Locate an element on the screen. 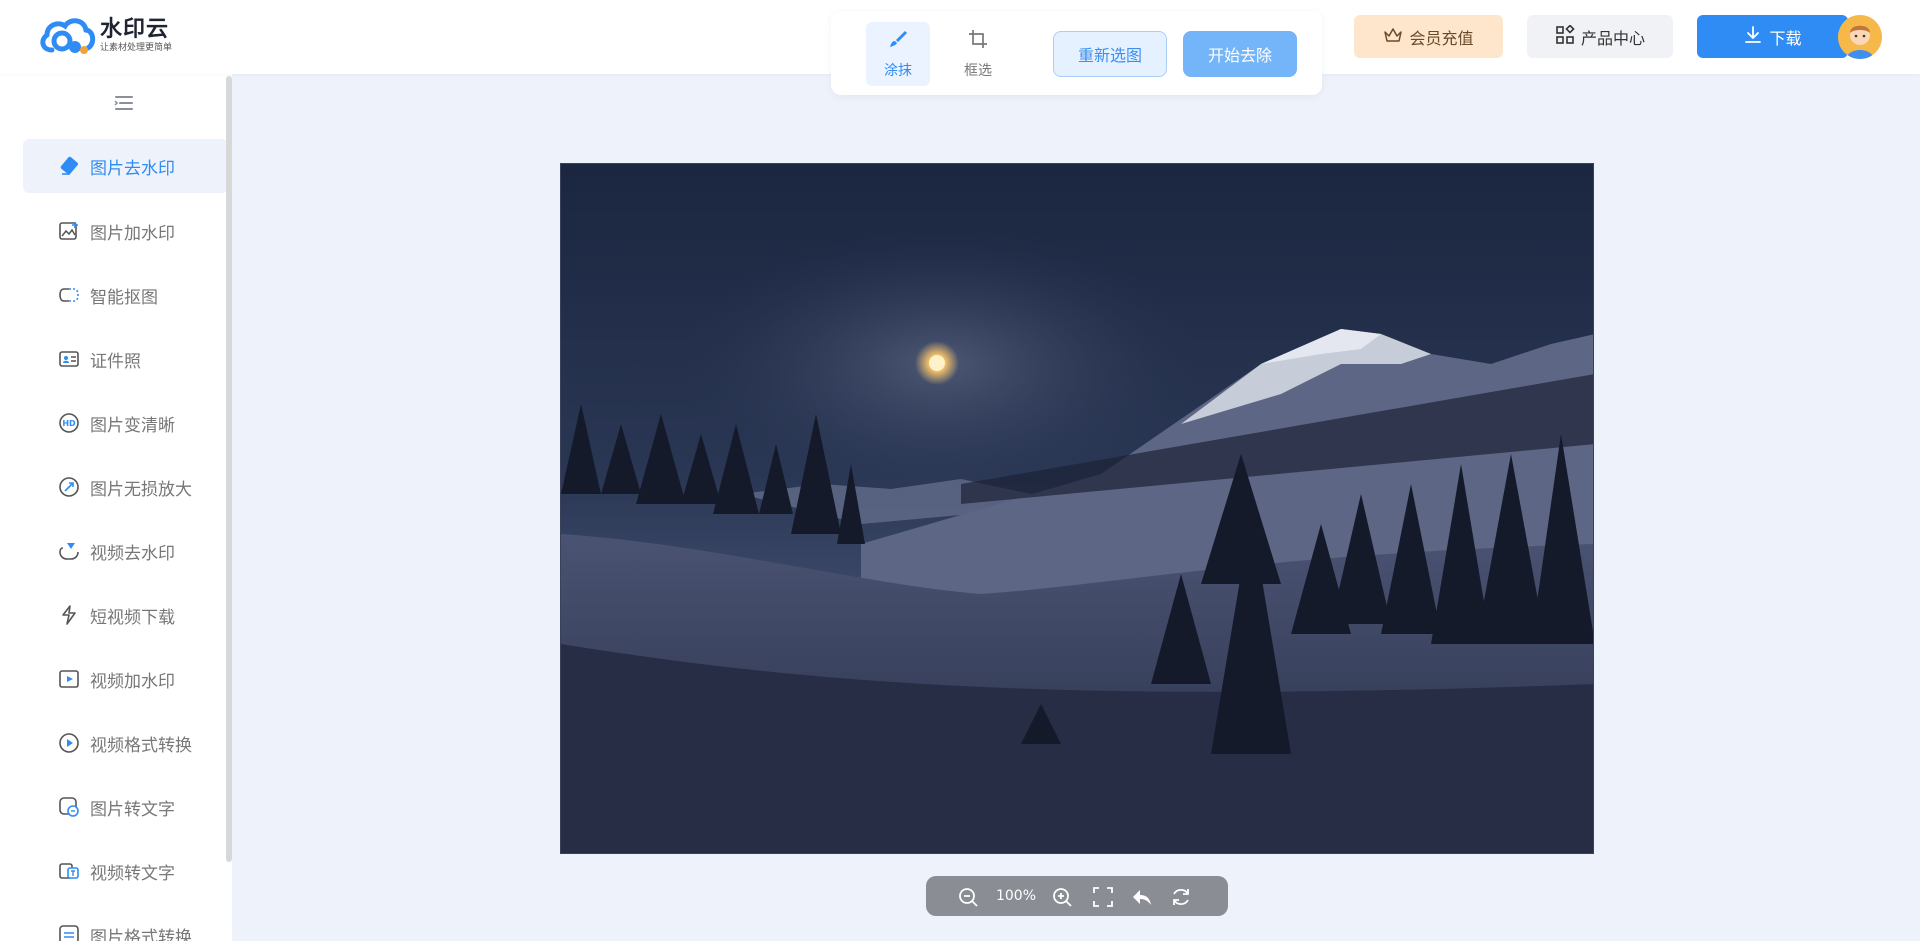 This screenshot has width=1920, height=941. short-video-icon is located at coordinates (69, 615).